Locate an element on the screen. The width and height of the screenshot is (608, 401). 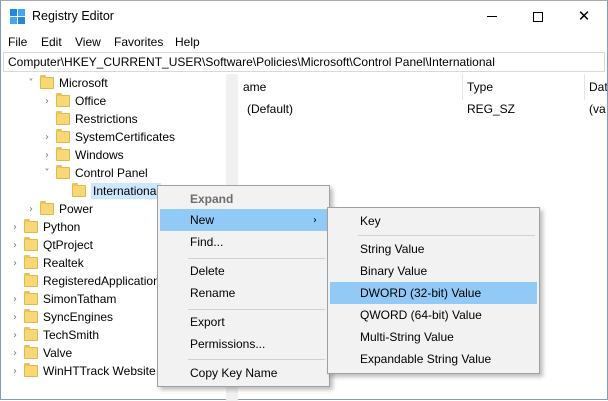
tree-item-label: Valve is located at coordinates (58, 353).